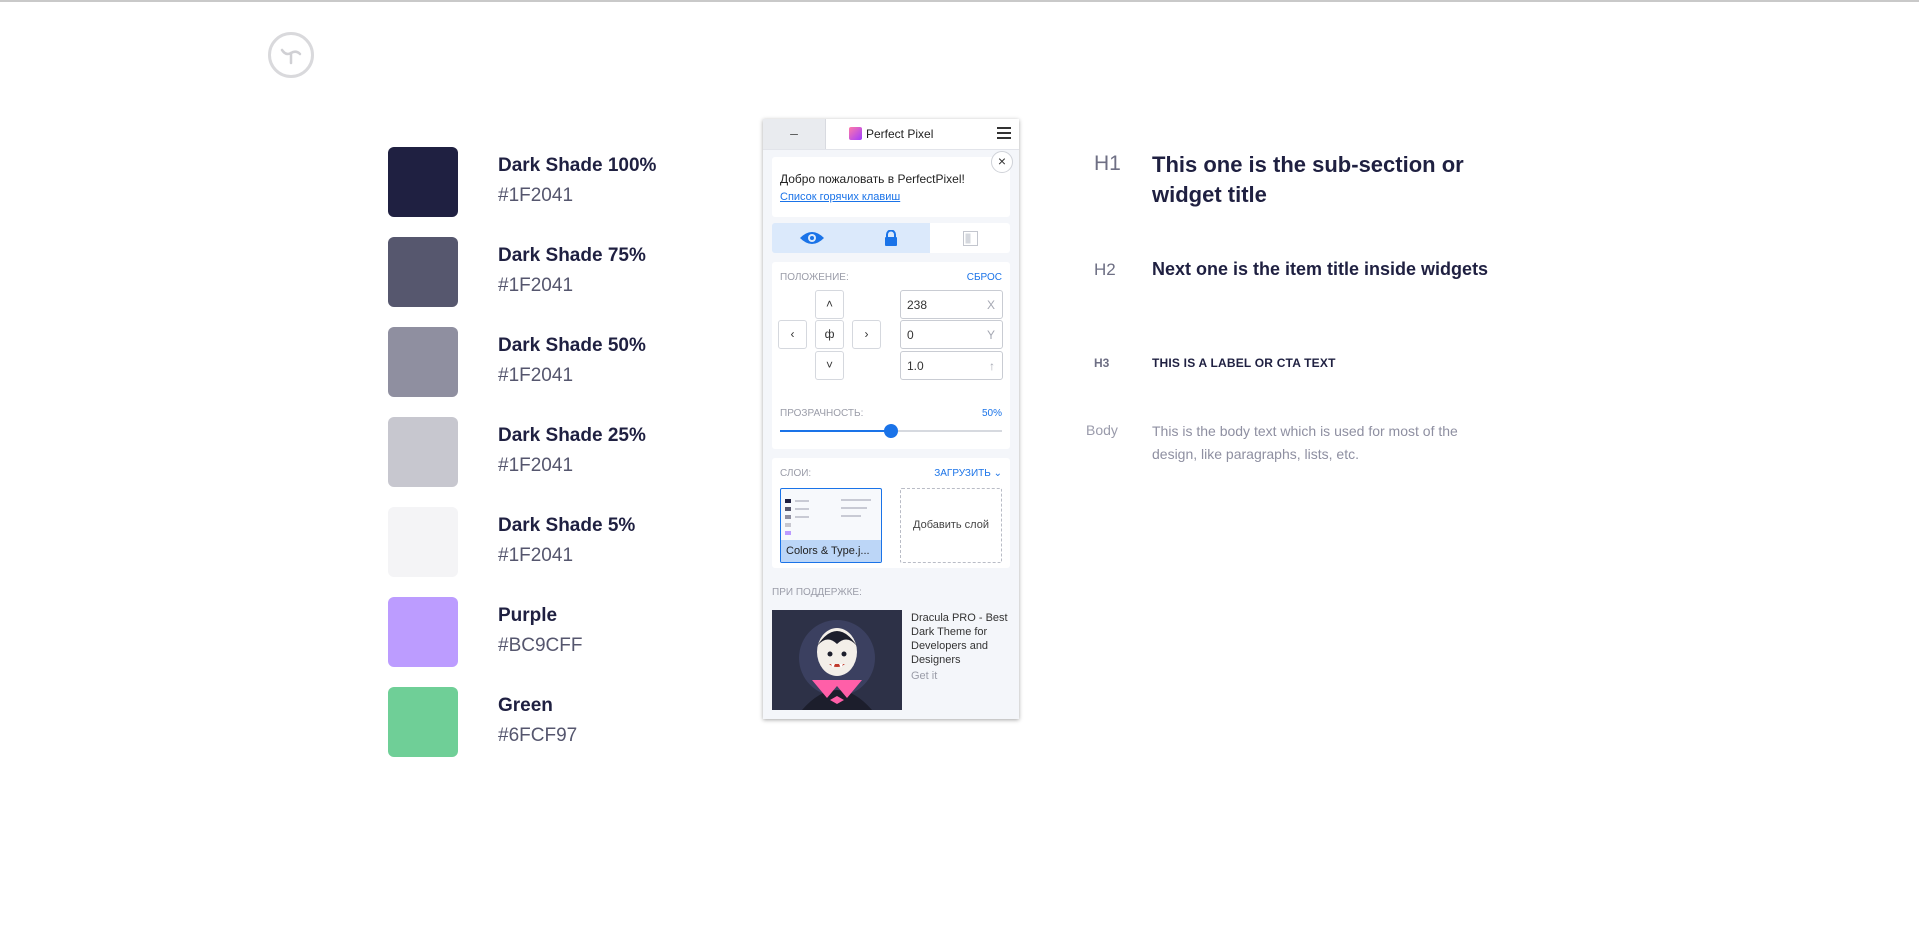 The image size is (1919, 938). I want to click on swatch-name: Dark Shade 25%, so click(572, 435).